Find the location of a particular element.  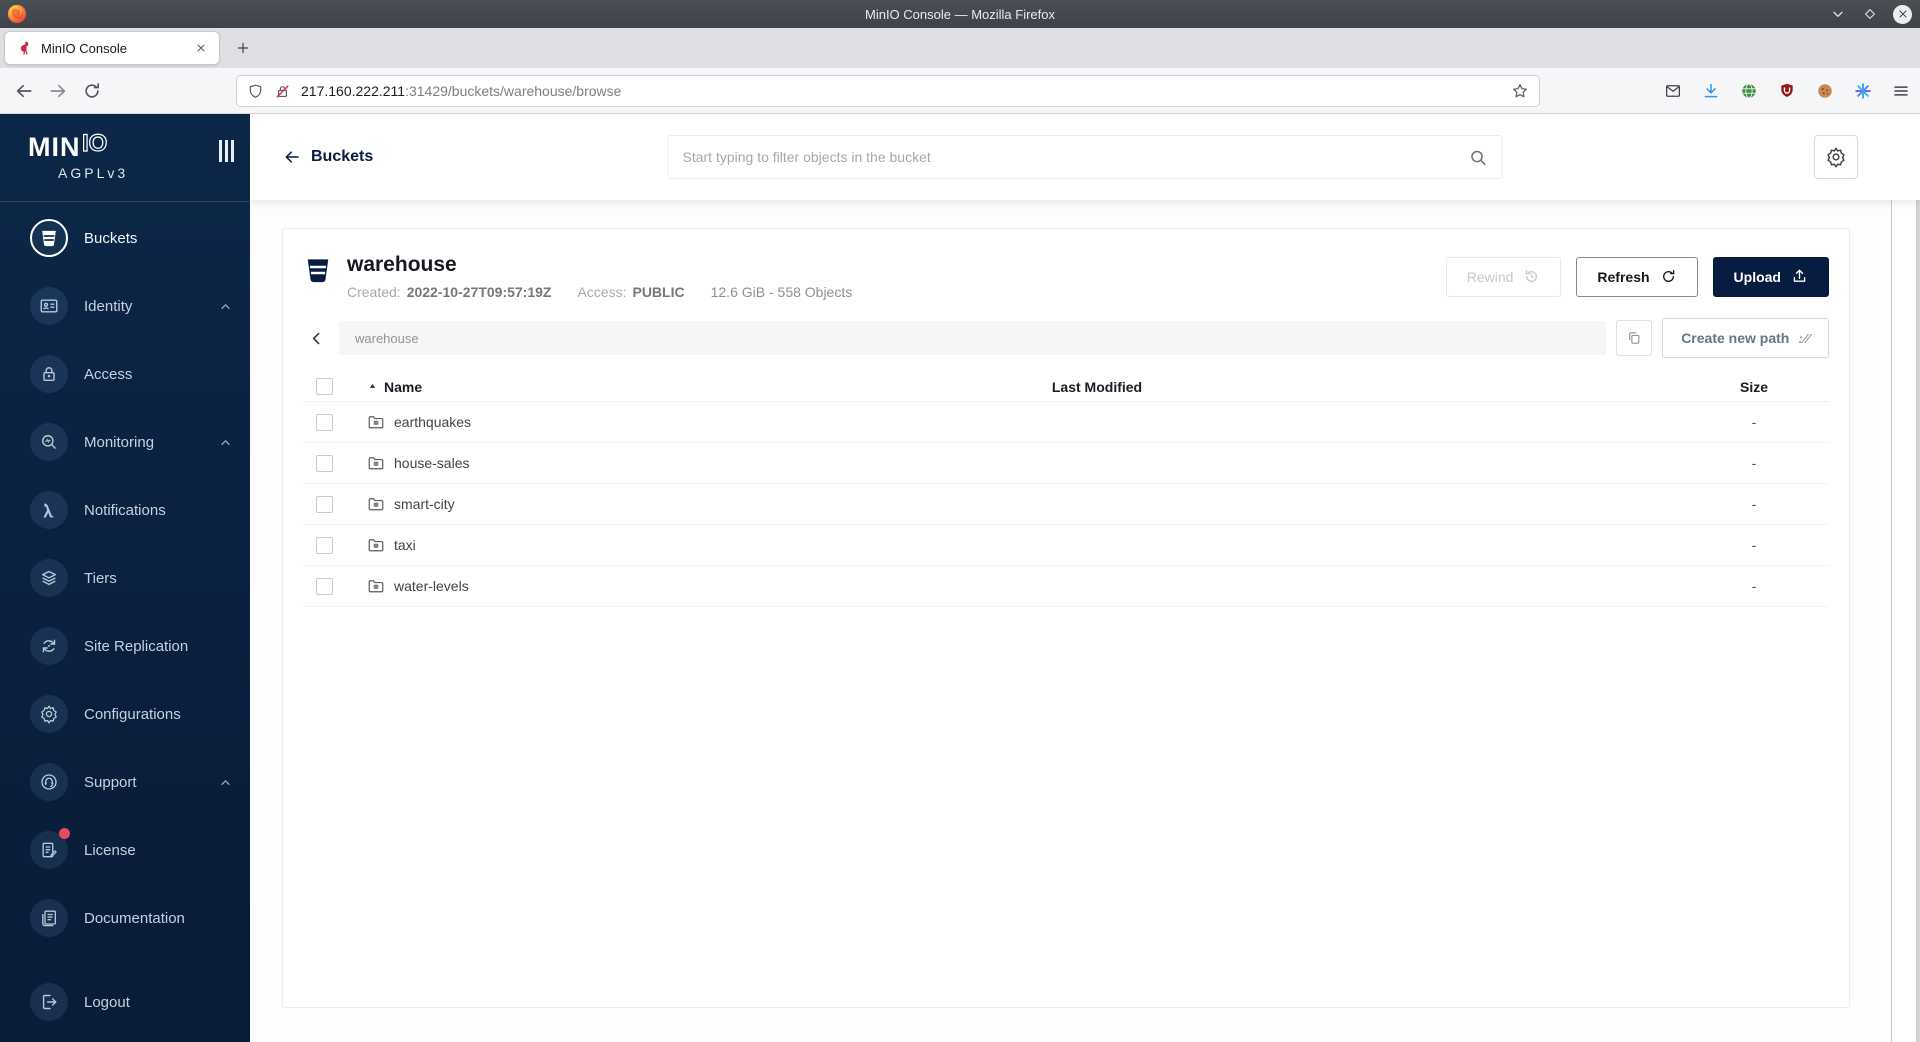

refresh-label: Refresh is located at coordinates (1623, 276).